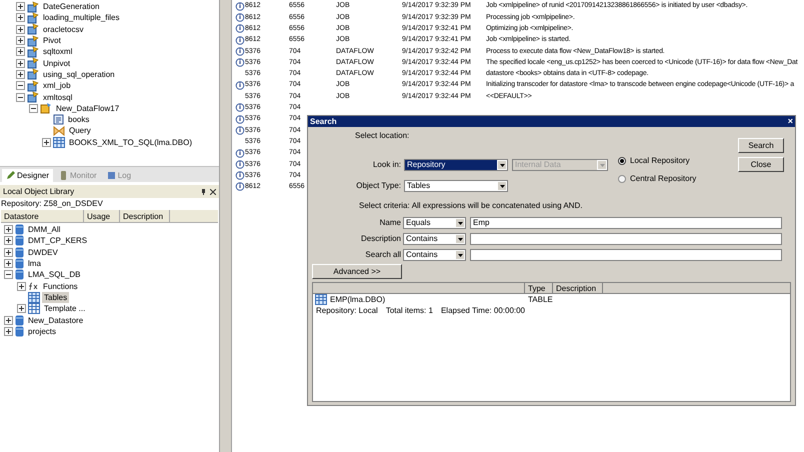 The width and height of the screenshot is (804, 452). I want to click on close-button: ×, so click(790, 121).